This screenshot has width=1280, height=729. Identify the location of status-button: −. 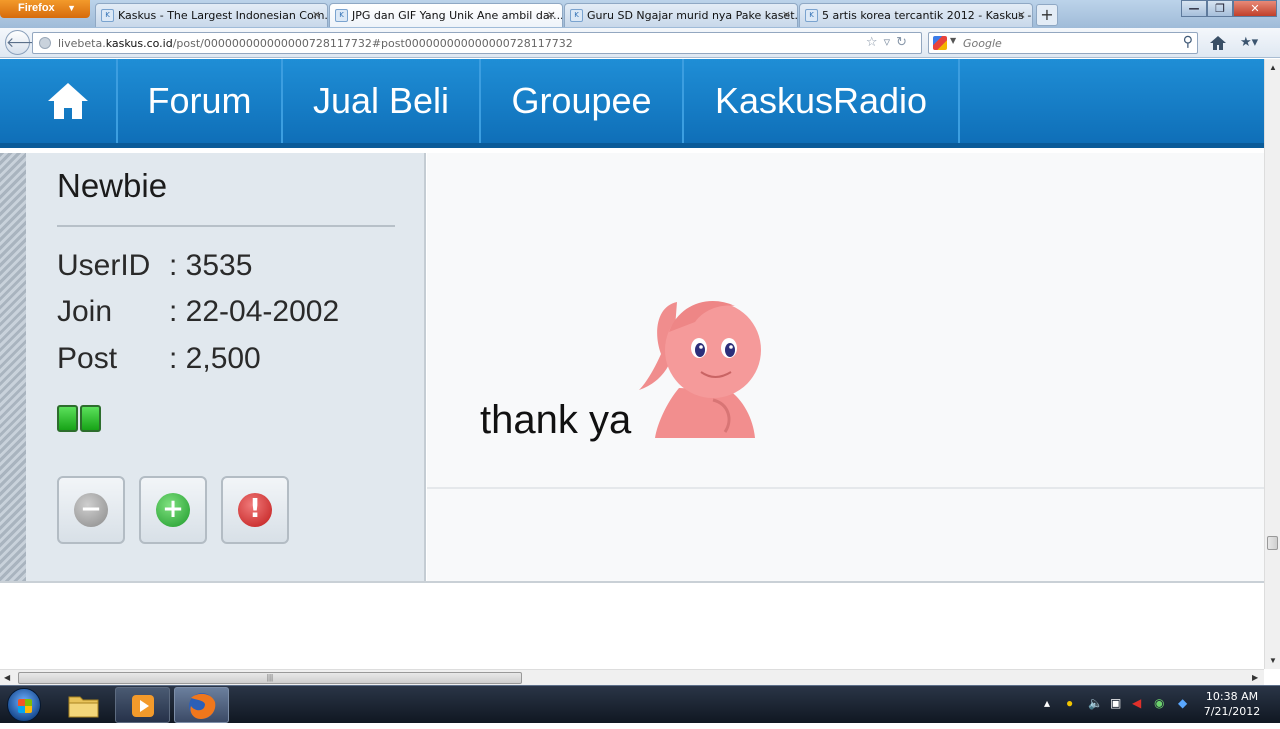
(91, 510).